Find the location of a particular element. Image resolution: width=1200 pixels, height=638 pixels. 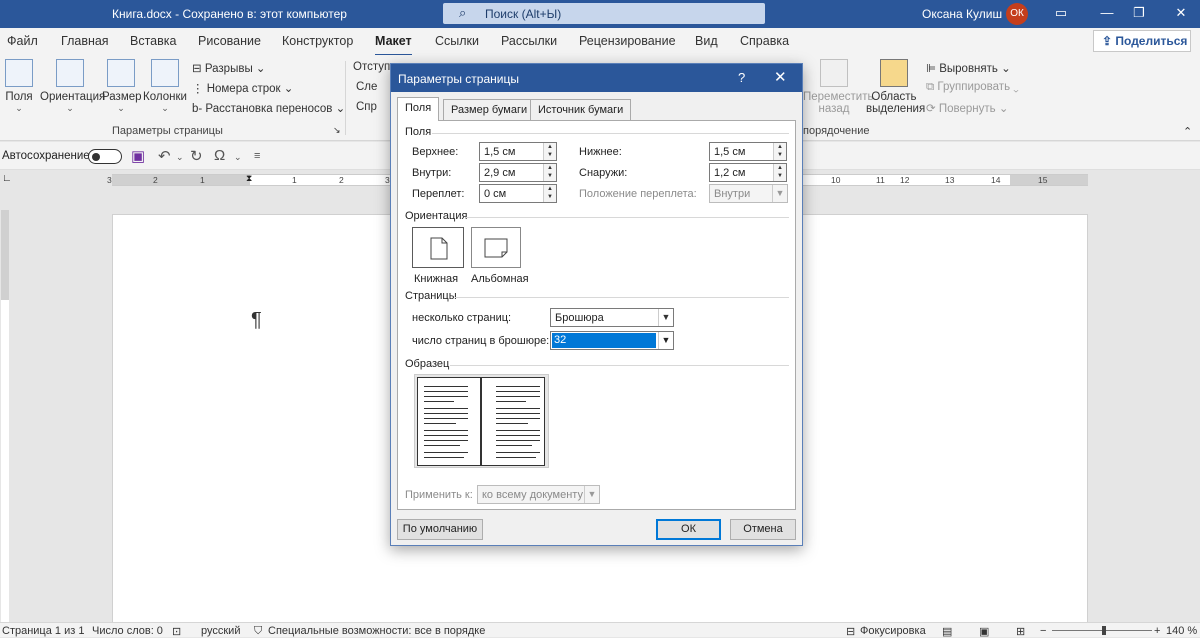

collapse-ribbon-icon: ⌃ is located at coordinates (1187, 131).